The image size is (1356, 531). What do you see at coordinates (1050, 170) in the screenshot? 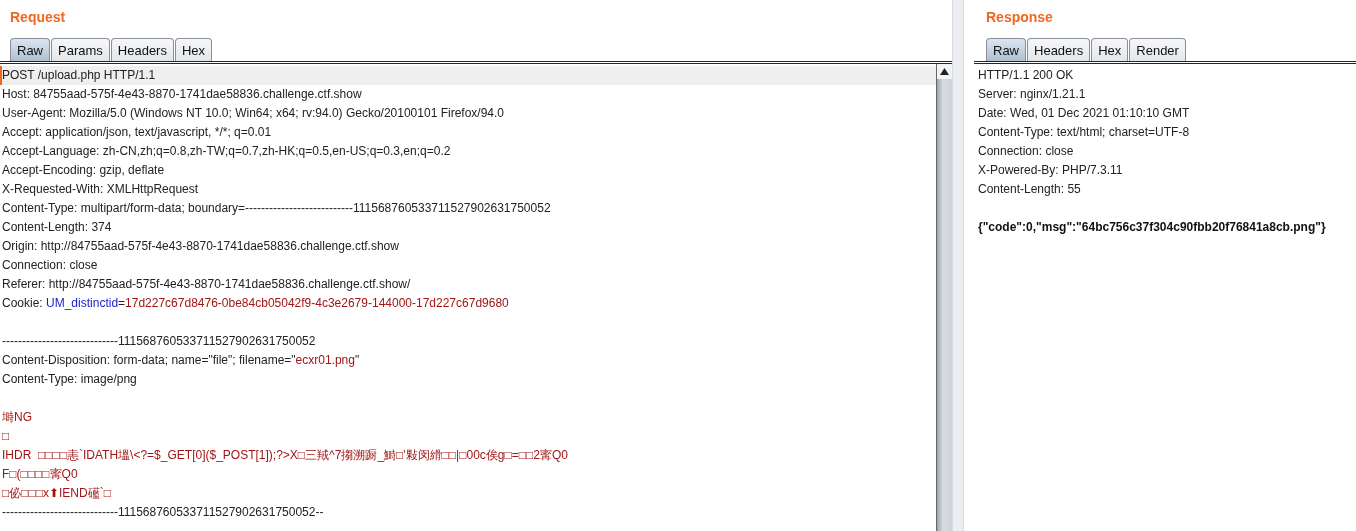
I see `code-line: X-Powered-By: PHP/7.3.11` at bounding box center [1050, 170].